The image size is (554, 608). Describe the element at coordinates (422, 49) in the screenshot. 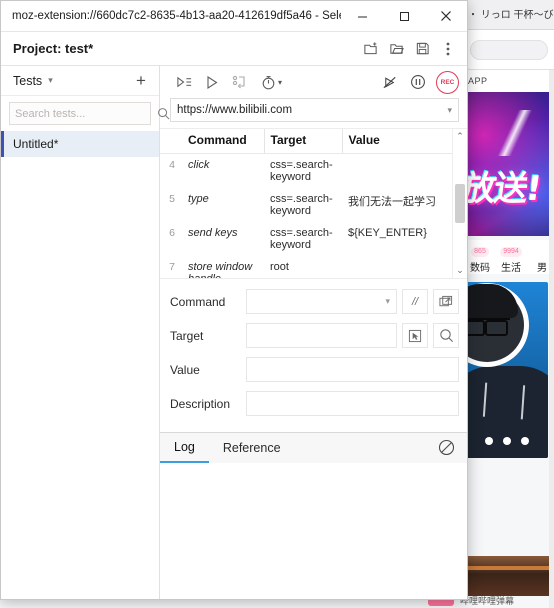

I see `save-project-icon` at that location.